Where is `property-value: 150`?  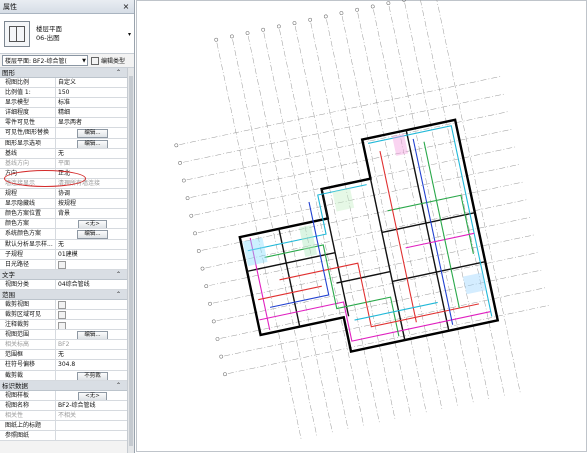
property-value: 150 is located at coordinates (91, 92).